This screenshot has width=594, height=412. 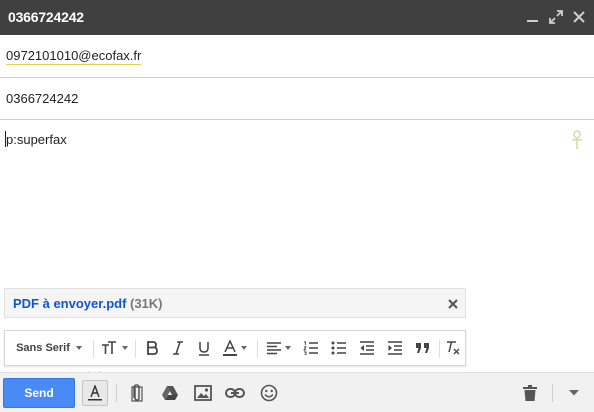 I want to click on remove-attachment-icon, so click(x=453, y=303).